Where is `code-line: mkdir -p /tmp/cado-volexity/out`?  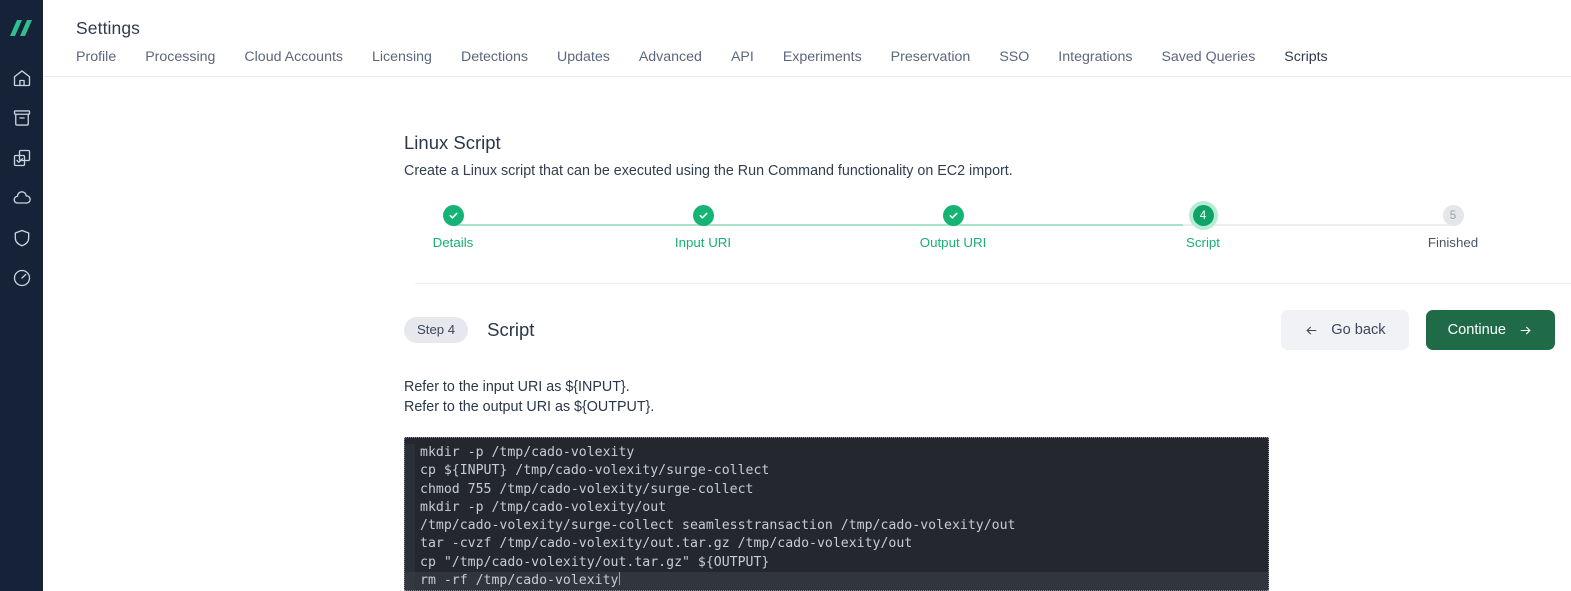
code-line: mkdir -p /tmp/cado-volexity/out is located at coordinates (836, 508).